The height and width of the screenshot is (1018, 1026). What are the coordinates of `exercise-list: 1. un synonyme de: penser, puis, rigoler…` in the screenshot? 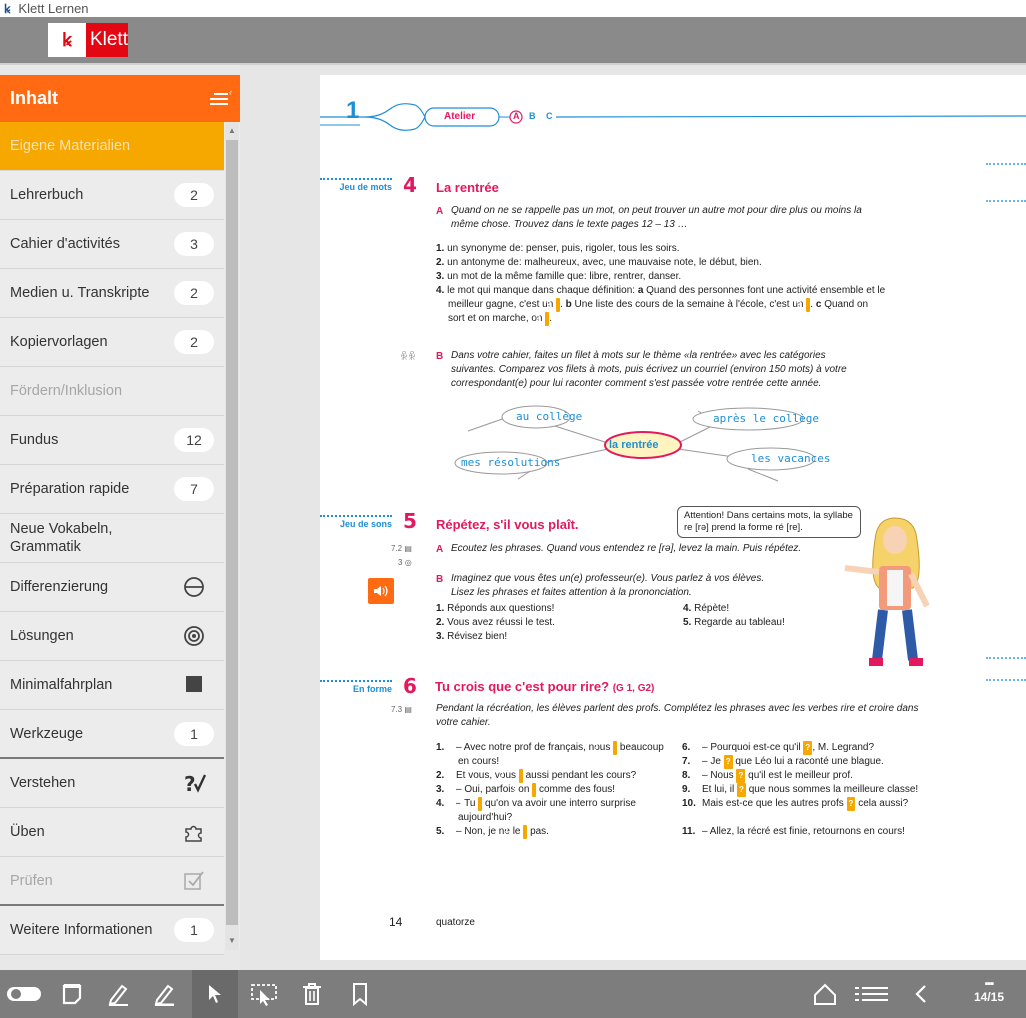 It's located at (661, 284).